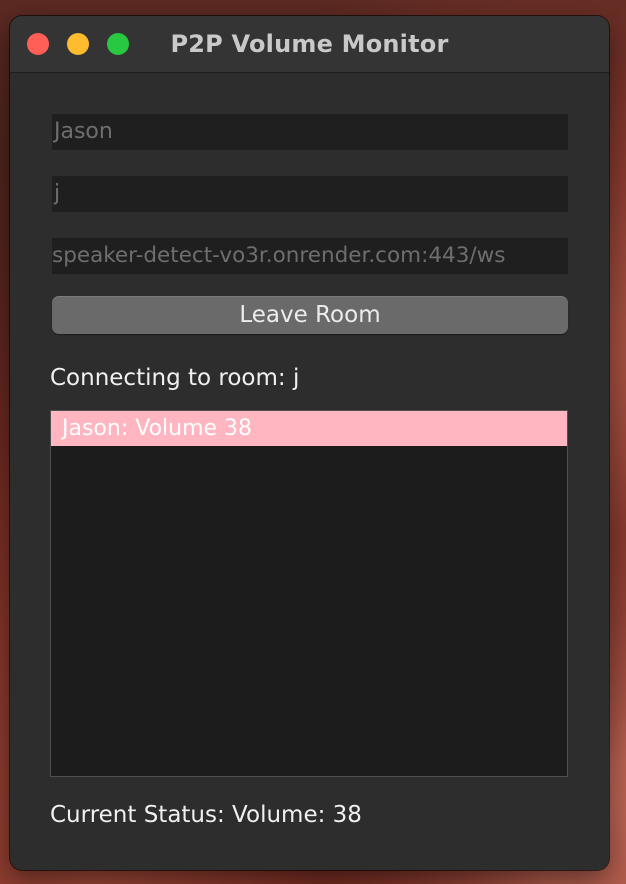  I want to click on leave-room-button: Leave Room, so click(310, 315).